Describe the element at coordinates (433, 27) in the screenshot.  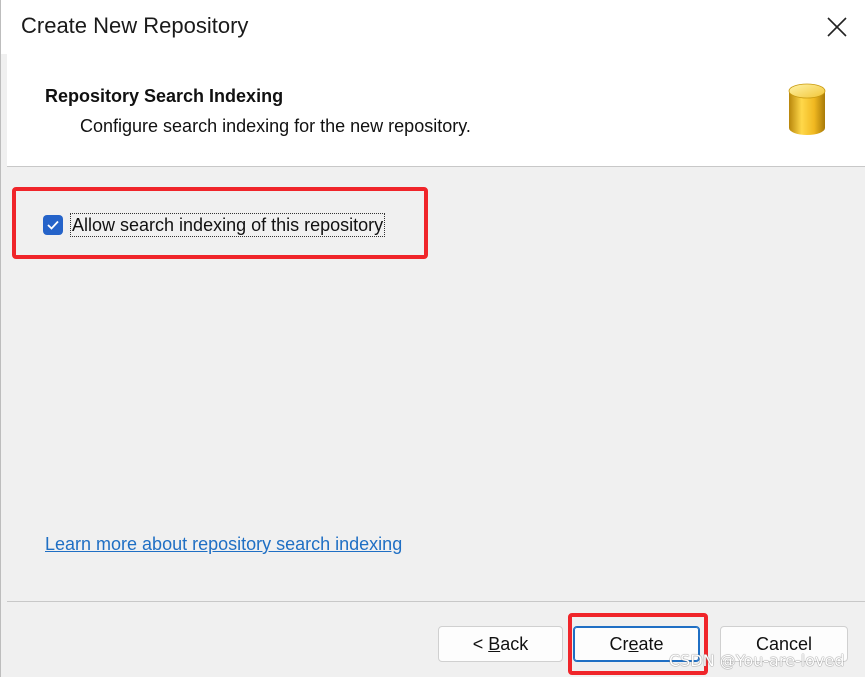
I see `title-bar: Create New Repository` at that location.